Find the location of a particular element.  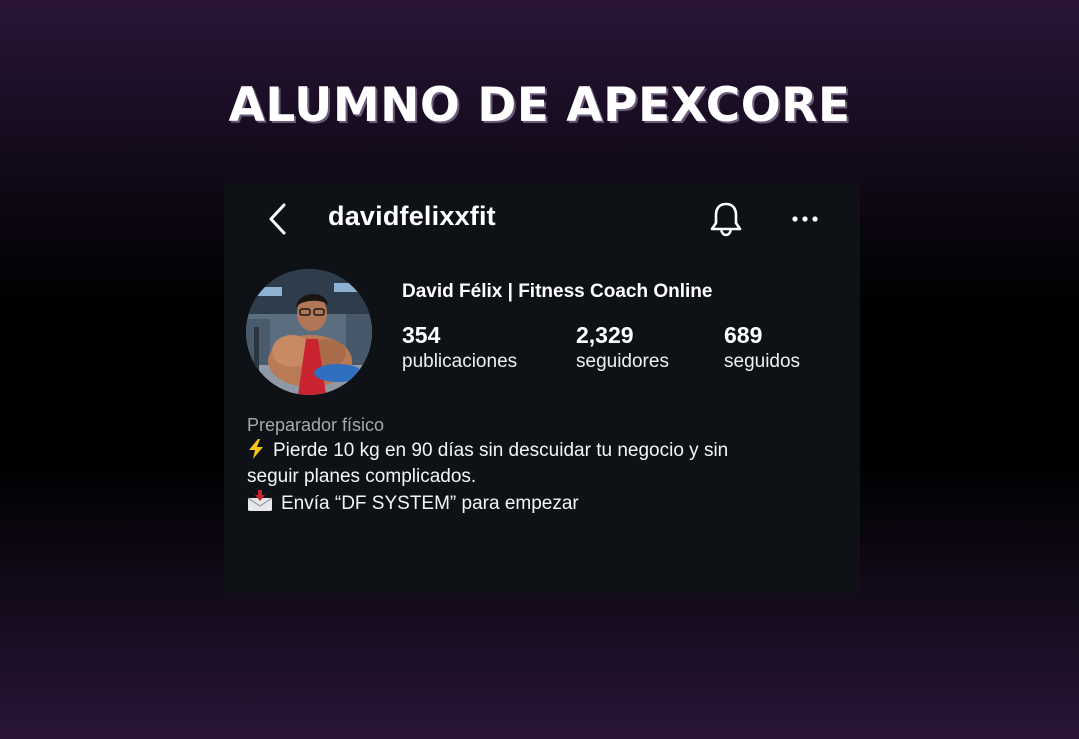

stat-following: 689 seguidos is located at coordinates (762, 348).